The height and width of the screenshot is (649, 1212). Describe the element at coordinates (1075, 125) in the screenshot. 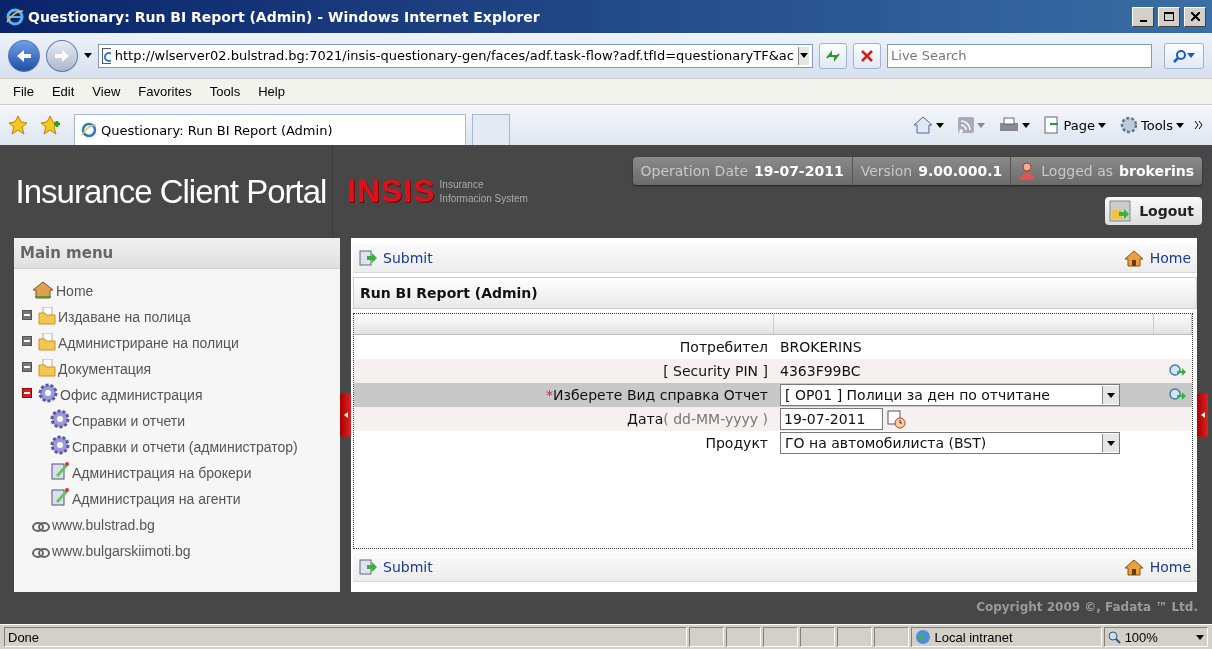

I see `page-menu-button: Page` at that location.